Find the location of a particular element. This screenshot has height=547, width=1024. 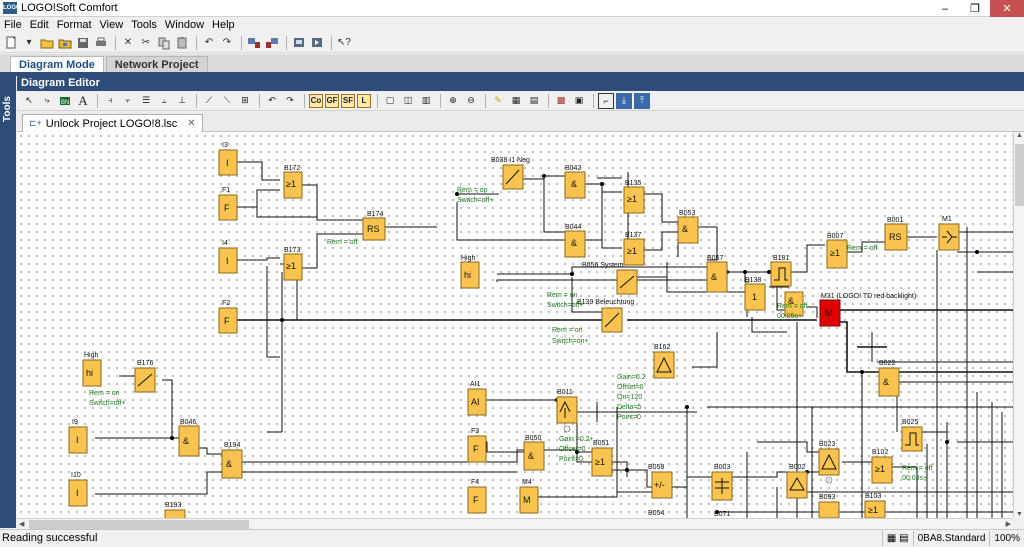

block-b054: B054 is located at coordinates (656, 513).